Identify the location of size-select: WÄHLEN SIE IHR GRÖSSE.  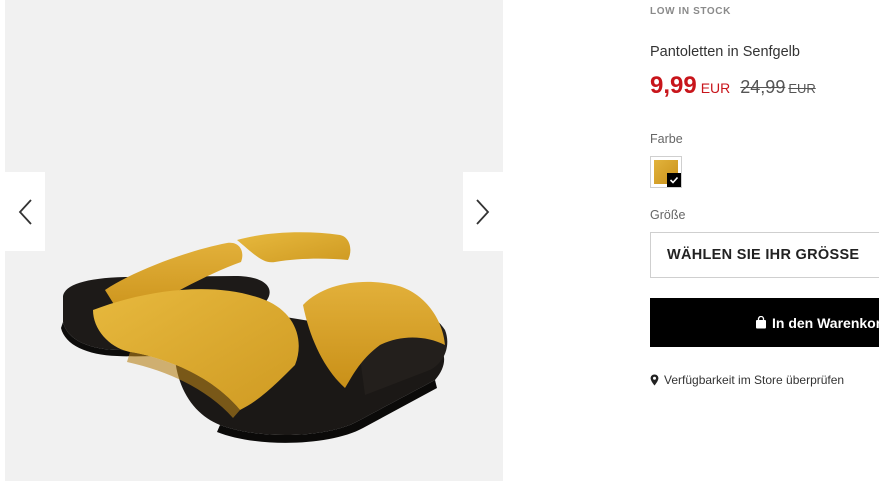
(764, 255).